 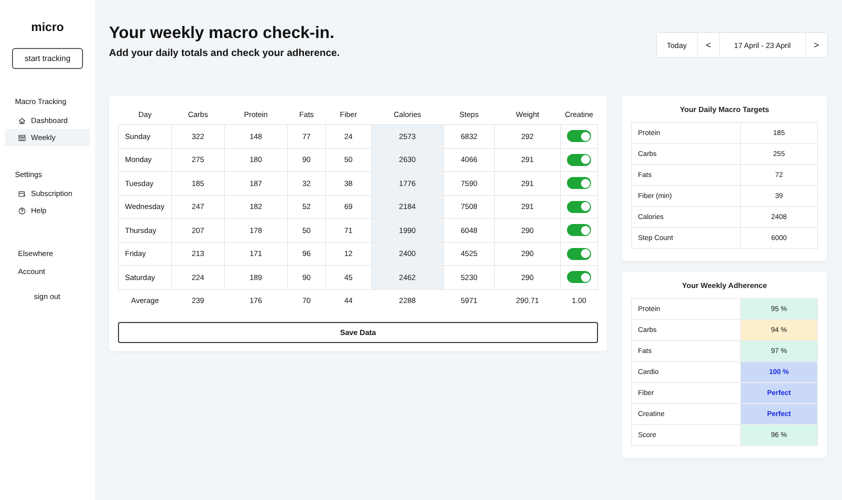 What do you see at coordinates (47, 27) in the screenshot?
I see `app-logo: micro` at bounding box center [47, 27].